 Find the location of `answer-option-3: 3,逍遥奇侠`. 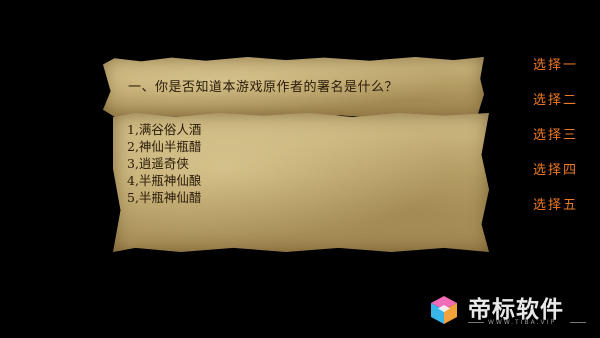

answer-option-3: 3,逍遥奇侠 is located at coordinates (164, 163).